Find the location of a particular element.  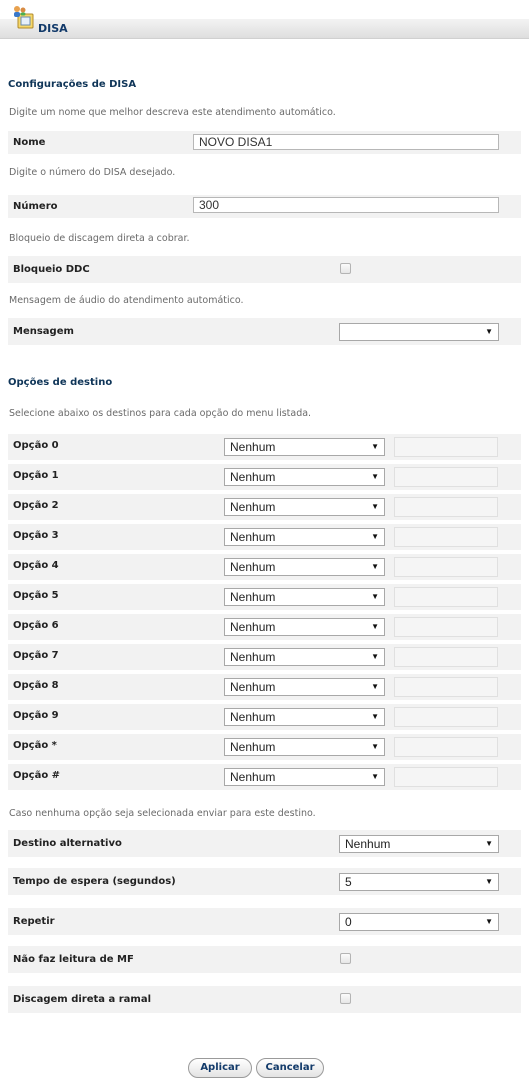

ddc-row: Bloqueio DDC is located at coordinates (264, 269).